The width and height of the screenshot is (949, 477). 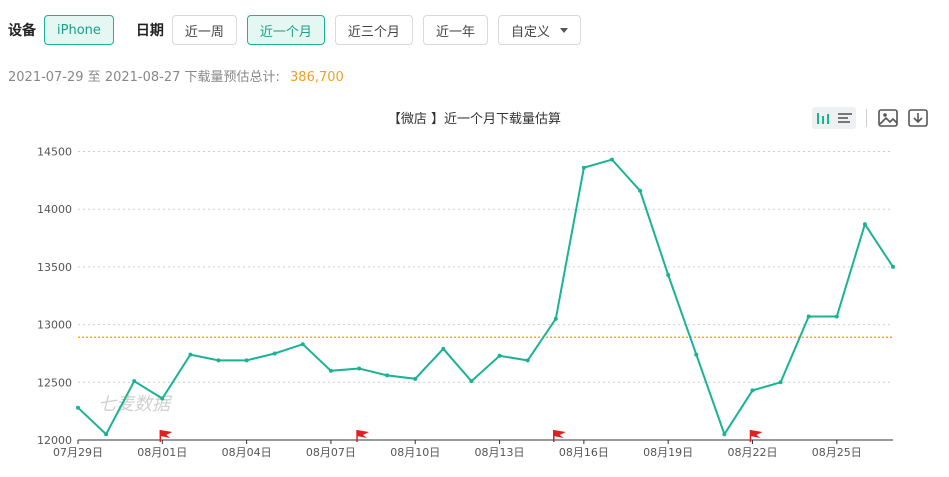 What do you see at coordinates (584, 452) in the screenshot?
I see `x-tick-label: 08月16日` at bounding box center [584, 452].